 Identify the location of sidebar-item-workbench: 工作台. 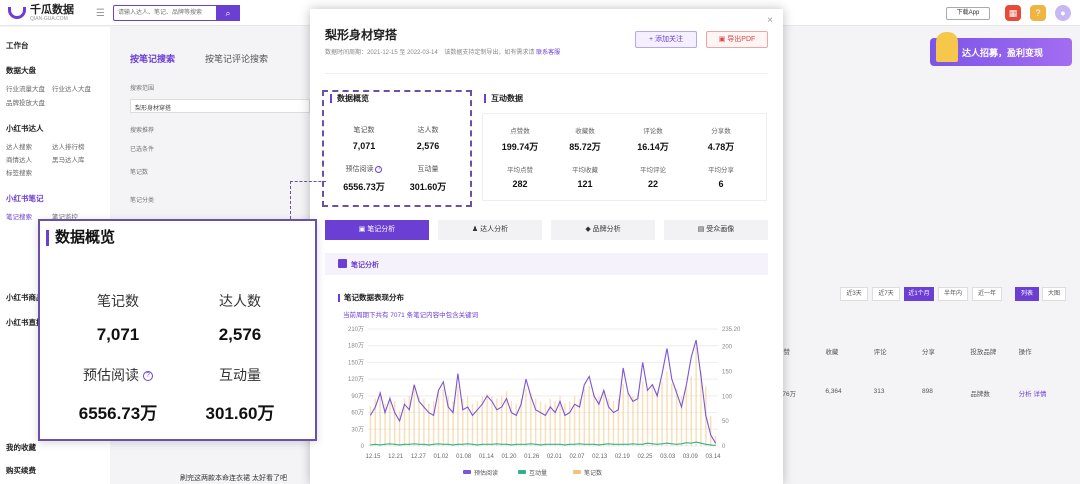
(17, 45).